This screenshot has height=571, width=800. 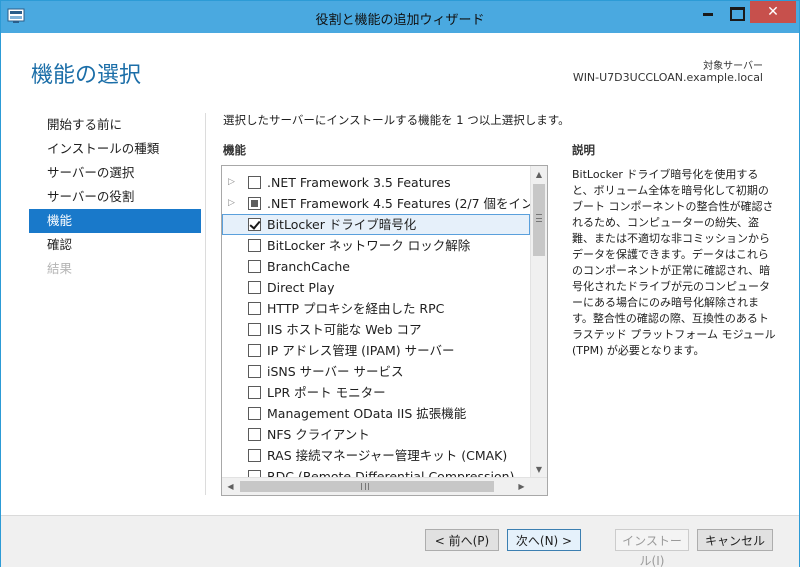 I want to click on feature-row-ipam: IP アドレス管理 (IPAM) サーバー, so click(x=376, y=350).